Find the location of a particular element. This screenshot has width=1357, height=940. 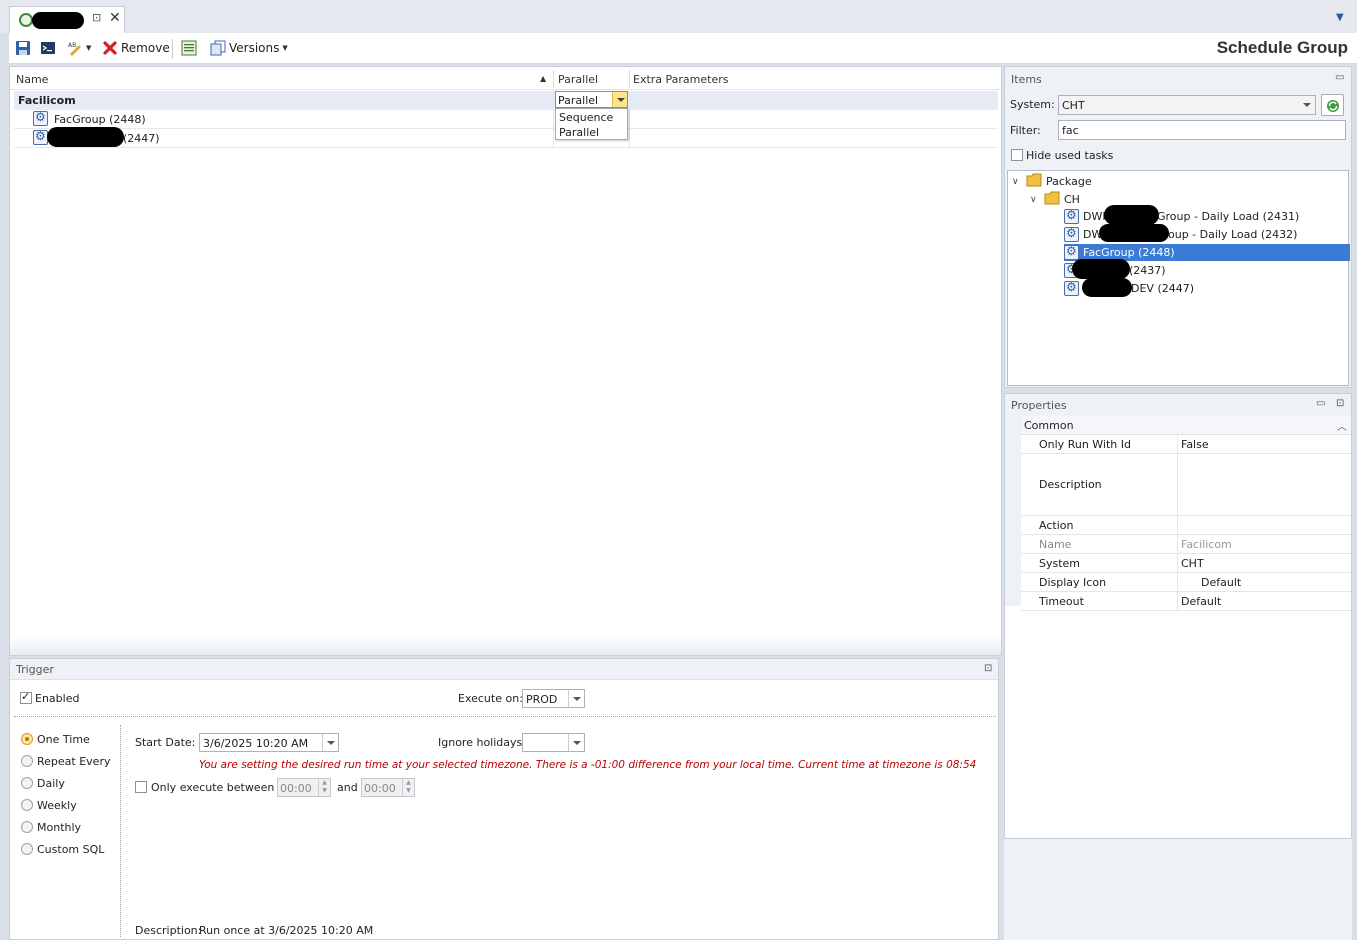

save-icon is located at coordinates (23, 48).